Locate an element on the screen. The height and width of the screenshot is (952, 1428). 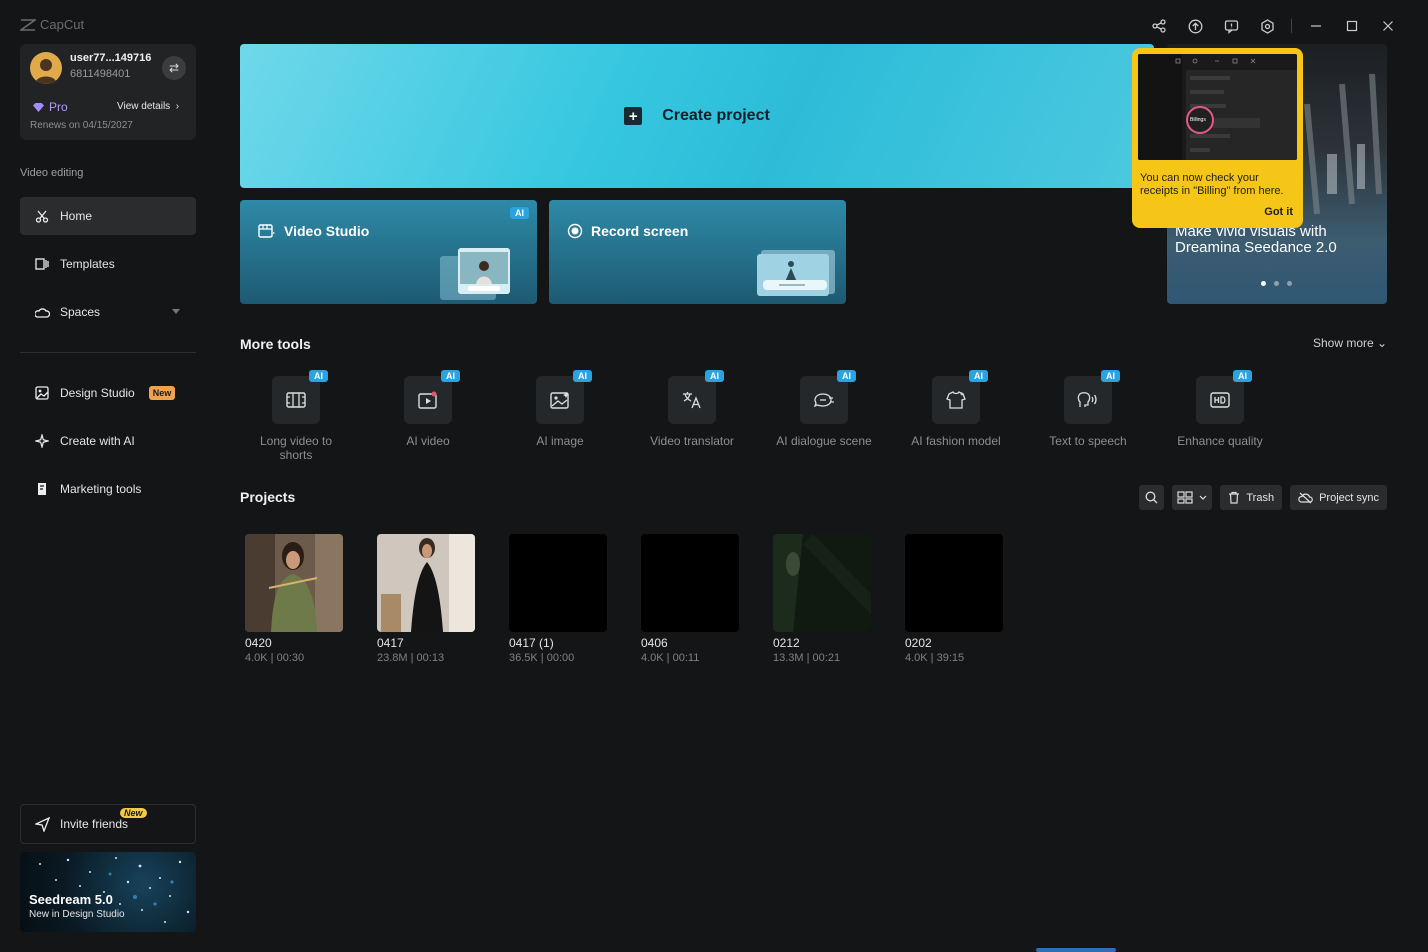
tooltip-preview: Billings is located at coordinates (1217, 107).